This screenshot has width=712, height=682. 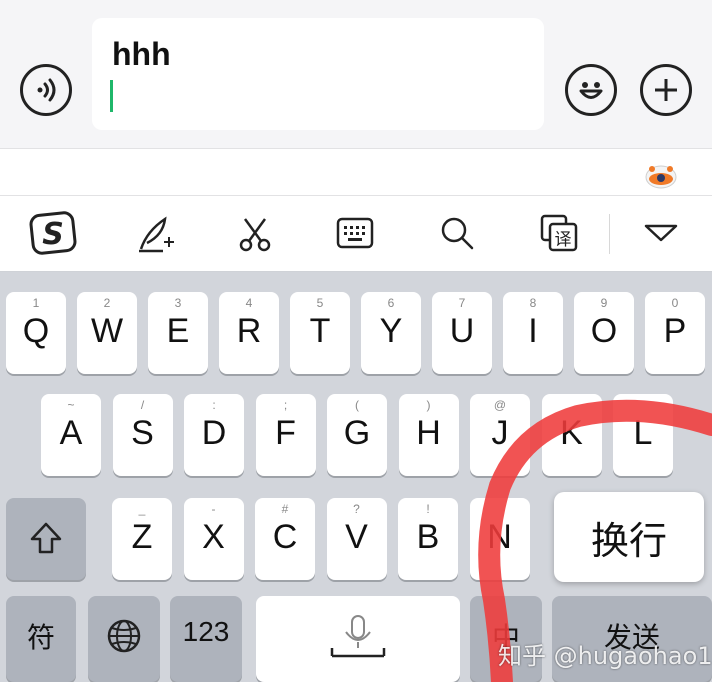 I want to click on key-hint: _, so click(x=142, y=509).